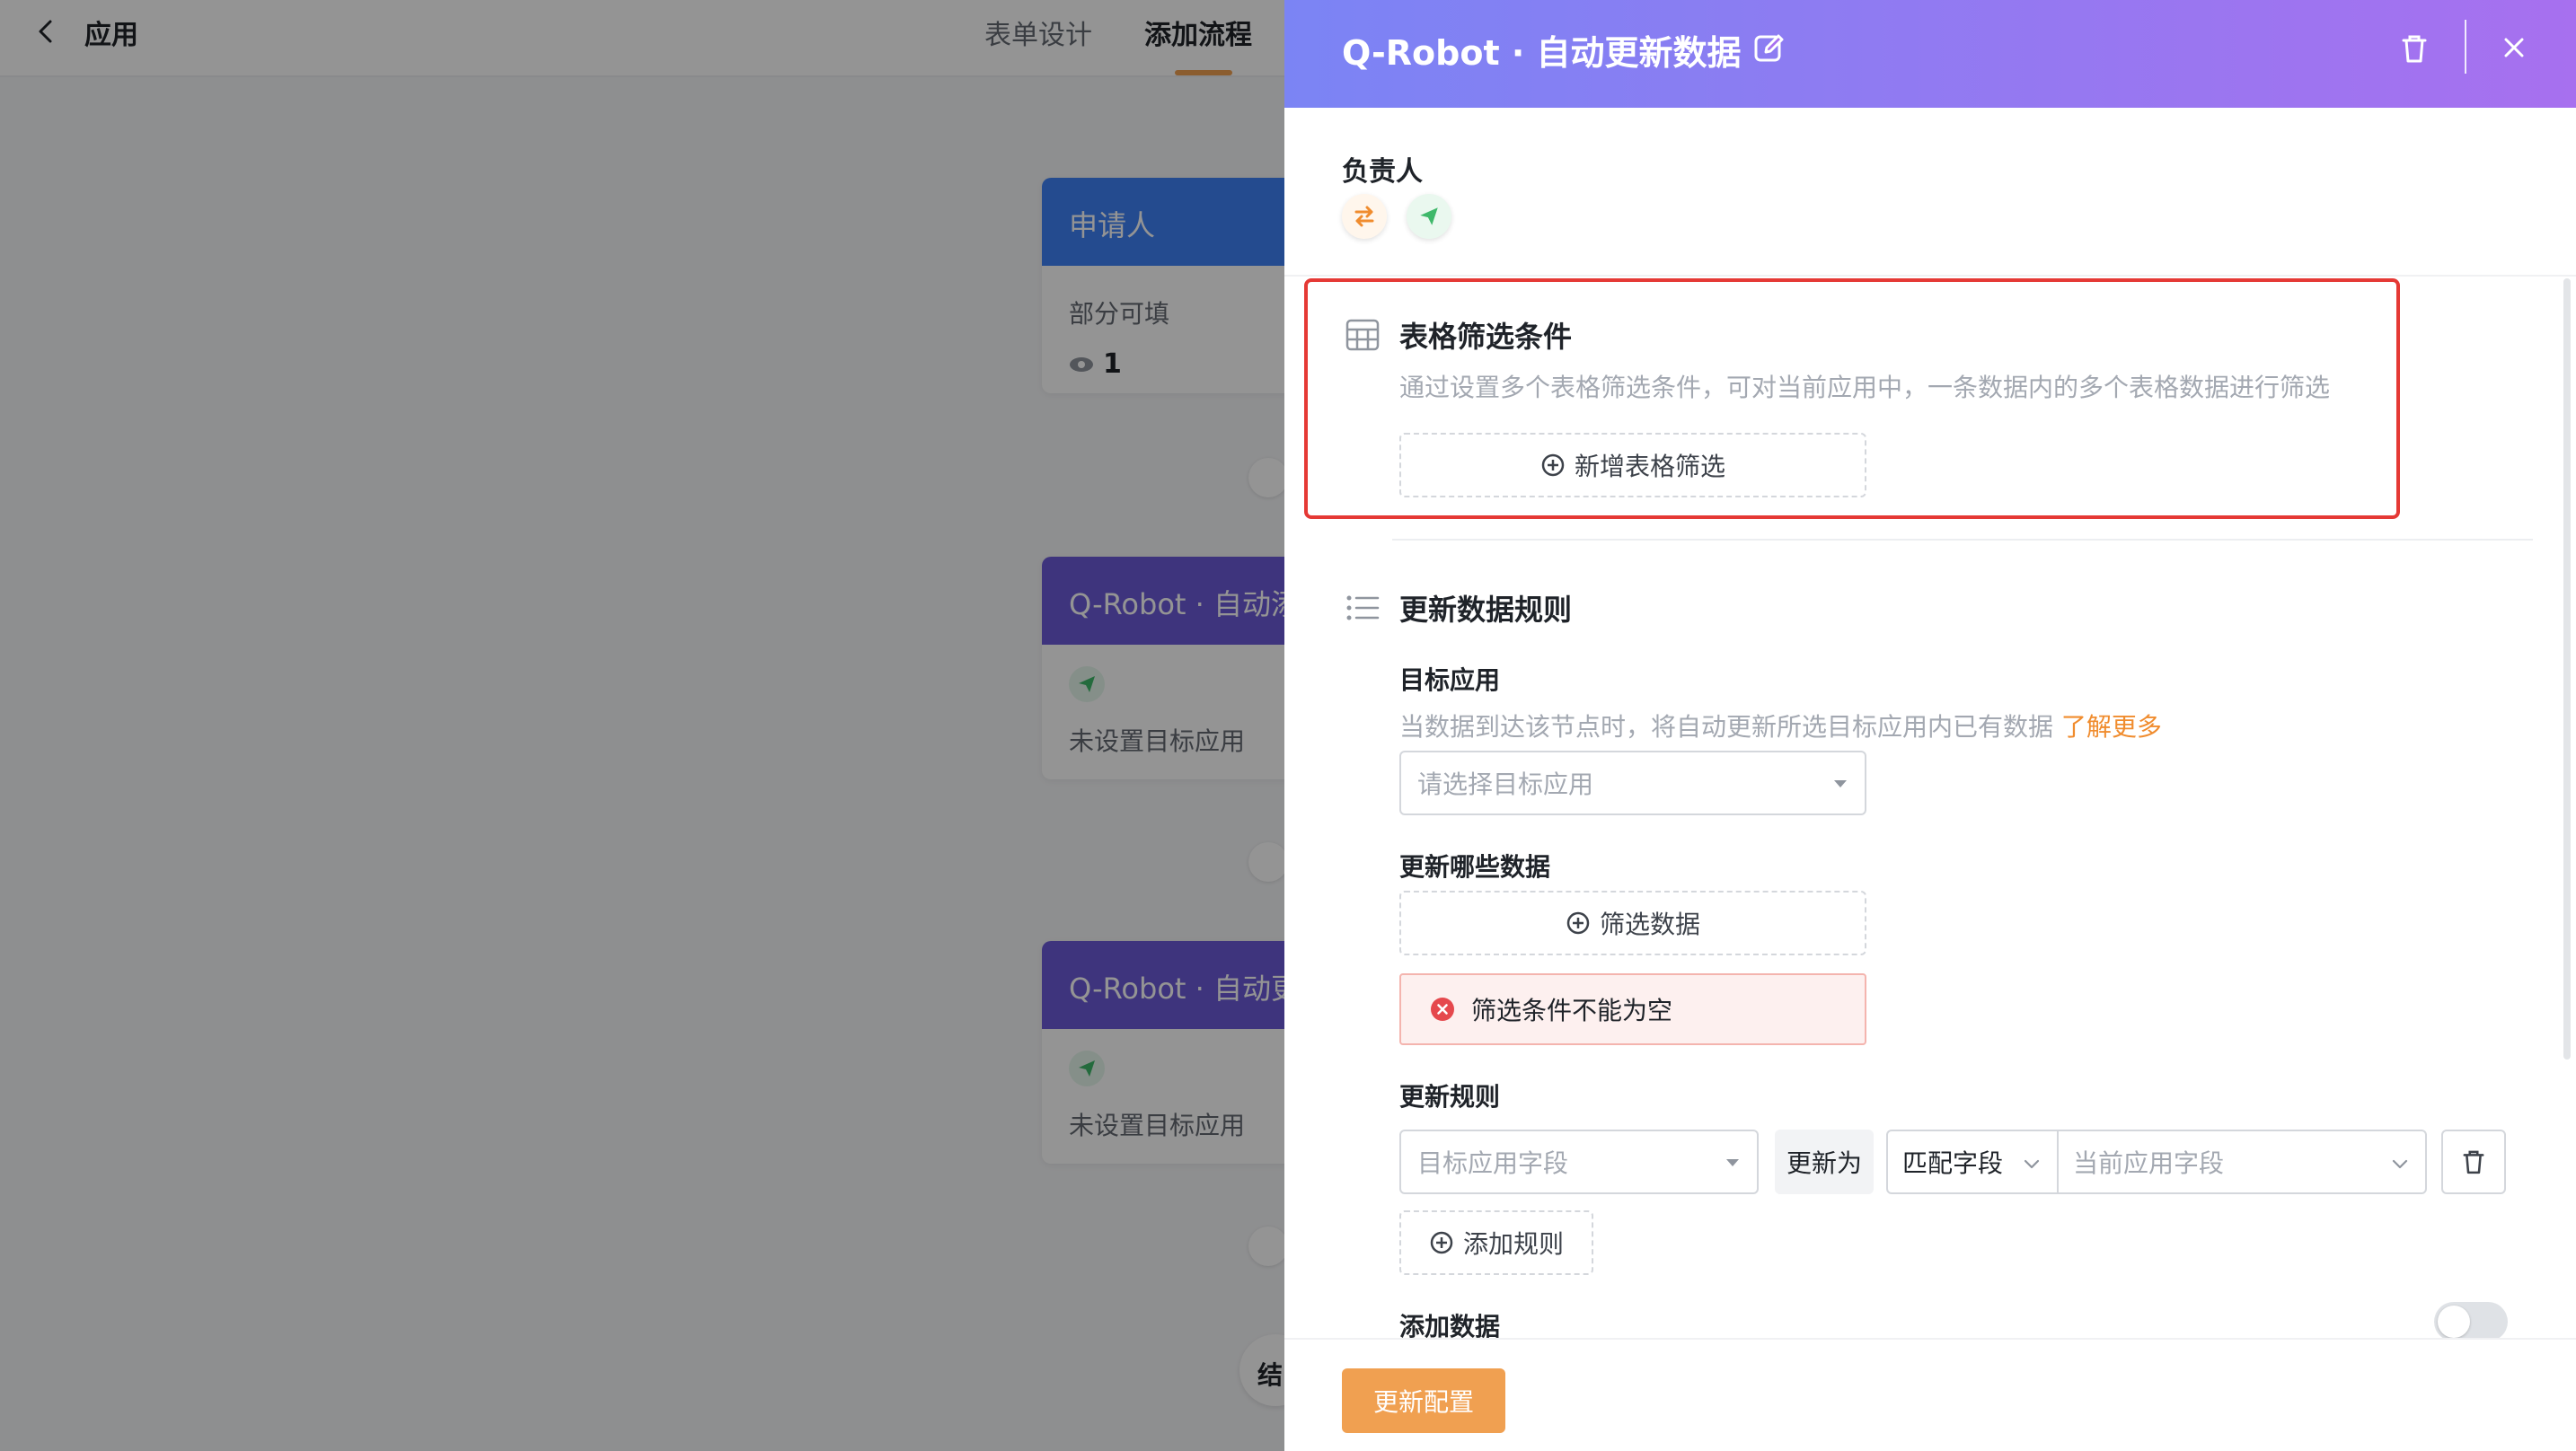  I want to click on drawer-footer: 更新配置, so click(1930, 1394).